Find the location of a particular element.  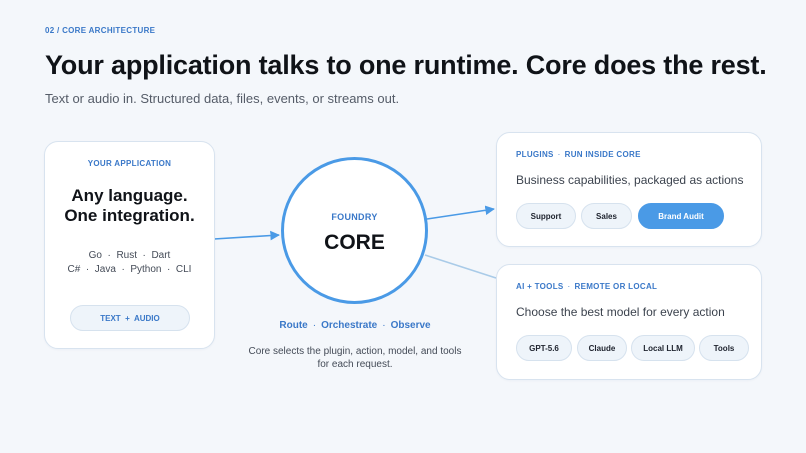

language-line-2: C# · Java · Python · CLI is located at coordinates (129, 269).